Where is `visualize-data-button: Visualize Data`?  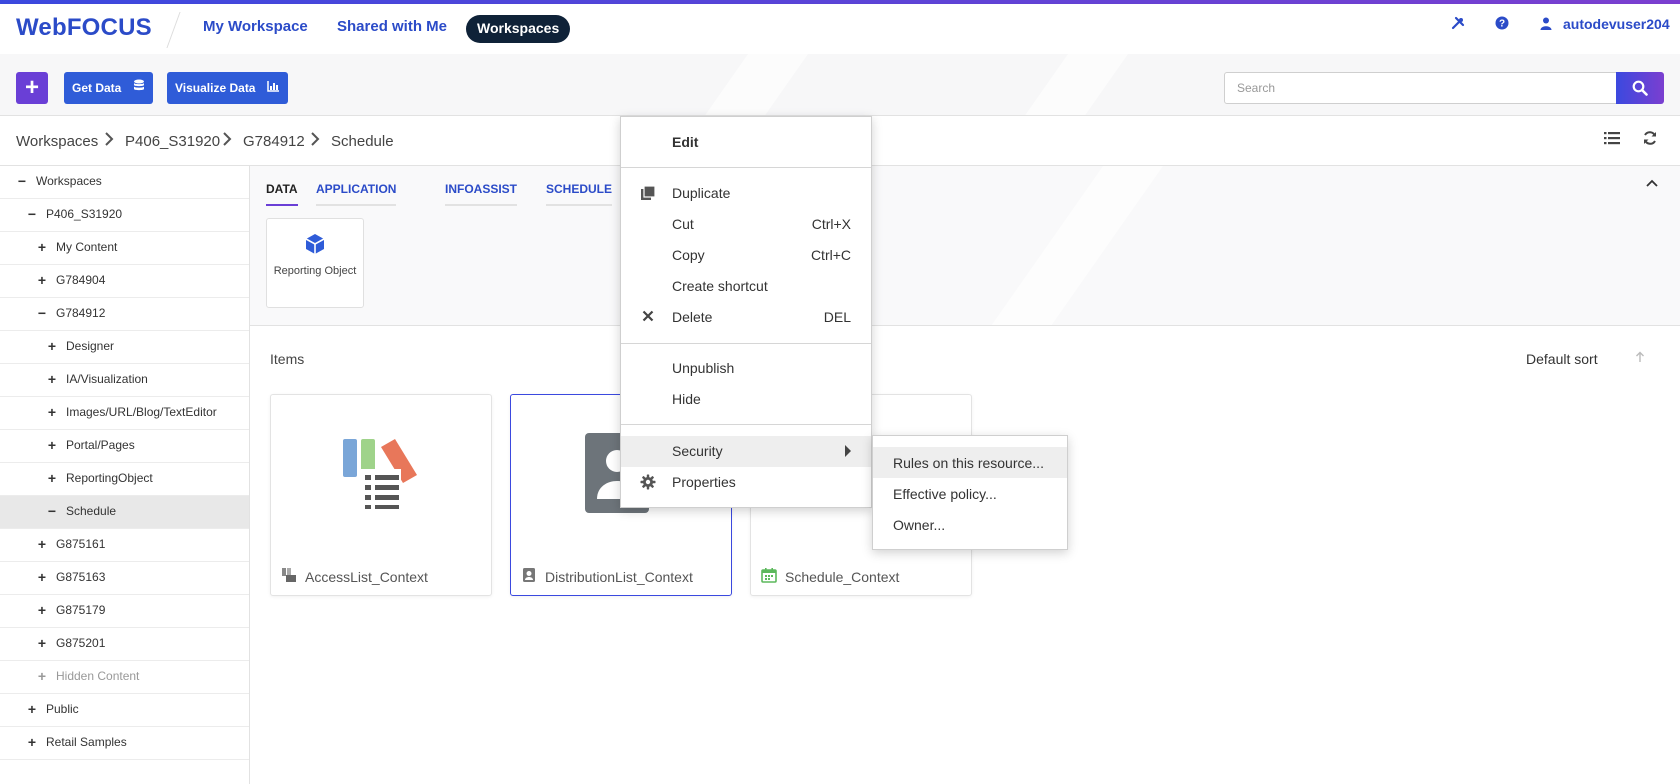 visualize-data-button: Visualize Data is located at coordinates (227, 88).